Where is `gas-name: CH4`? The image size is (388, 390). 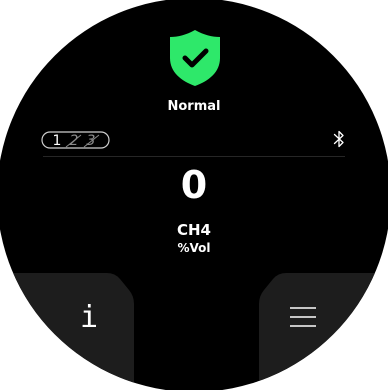 gas-name: CH4 is located at coordinates (194, 230).